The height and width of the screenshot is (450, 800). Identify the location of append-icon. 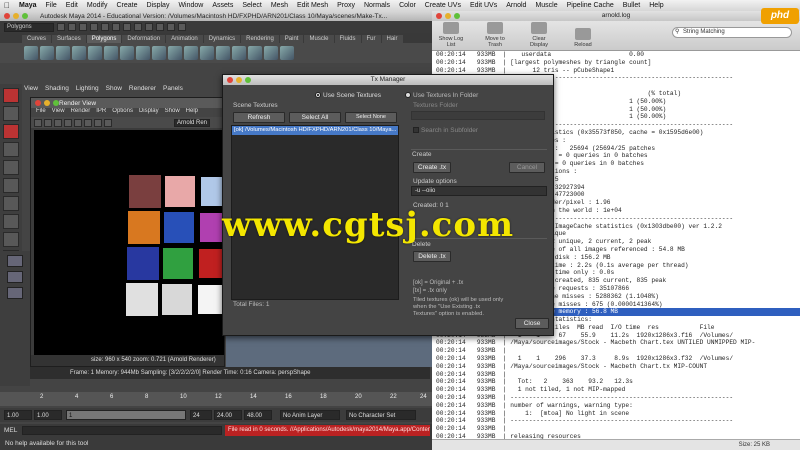
(191, 53).